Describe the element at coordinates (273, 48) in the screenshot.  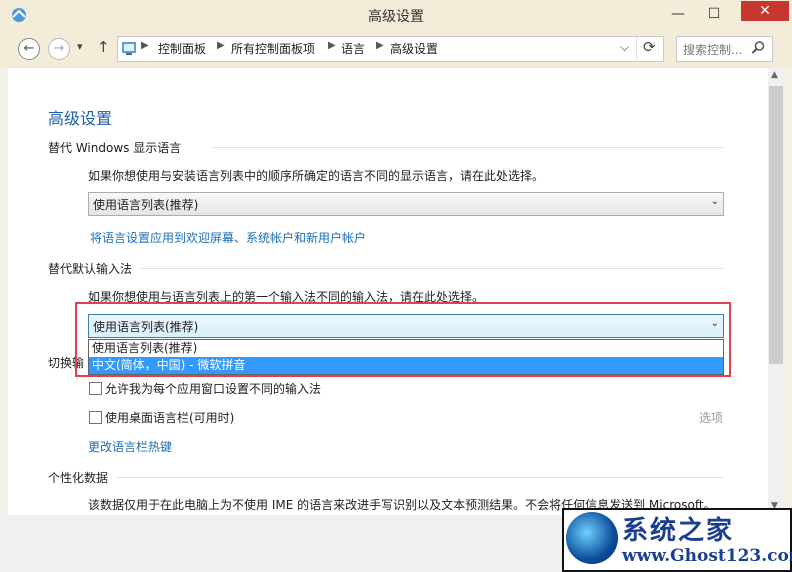
I see `breadcrumb-all-items: 所有控制面板项` at that location.